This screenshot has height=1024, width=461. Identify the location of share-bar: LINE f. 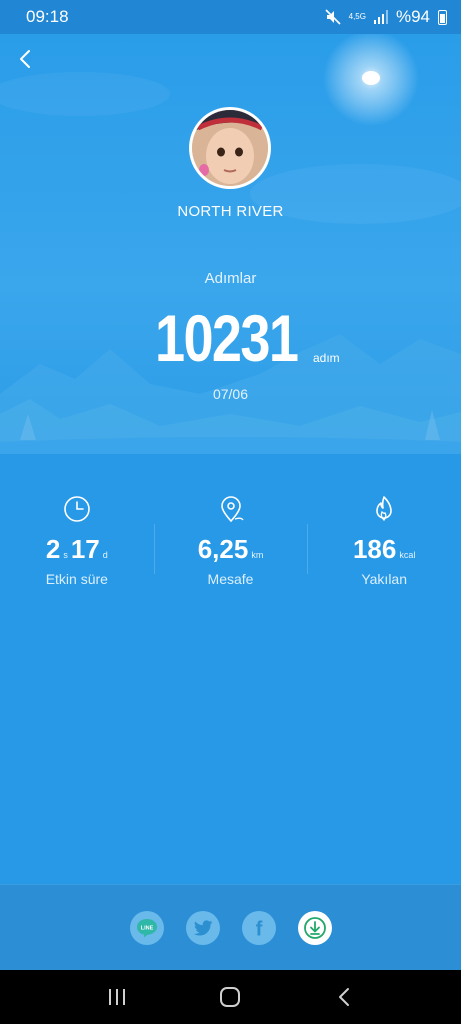
(230, 927).